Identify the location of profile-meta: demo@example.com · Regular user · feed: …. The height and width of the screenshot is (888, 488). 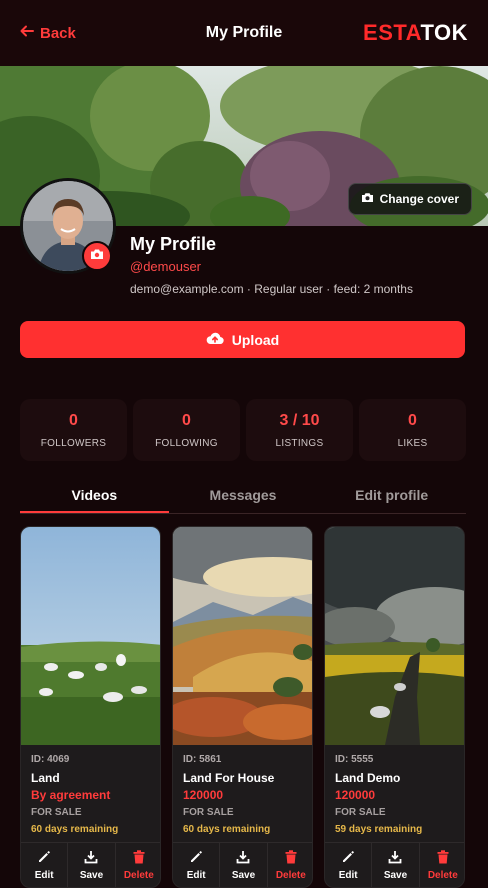
(271, 289).